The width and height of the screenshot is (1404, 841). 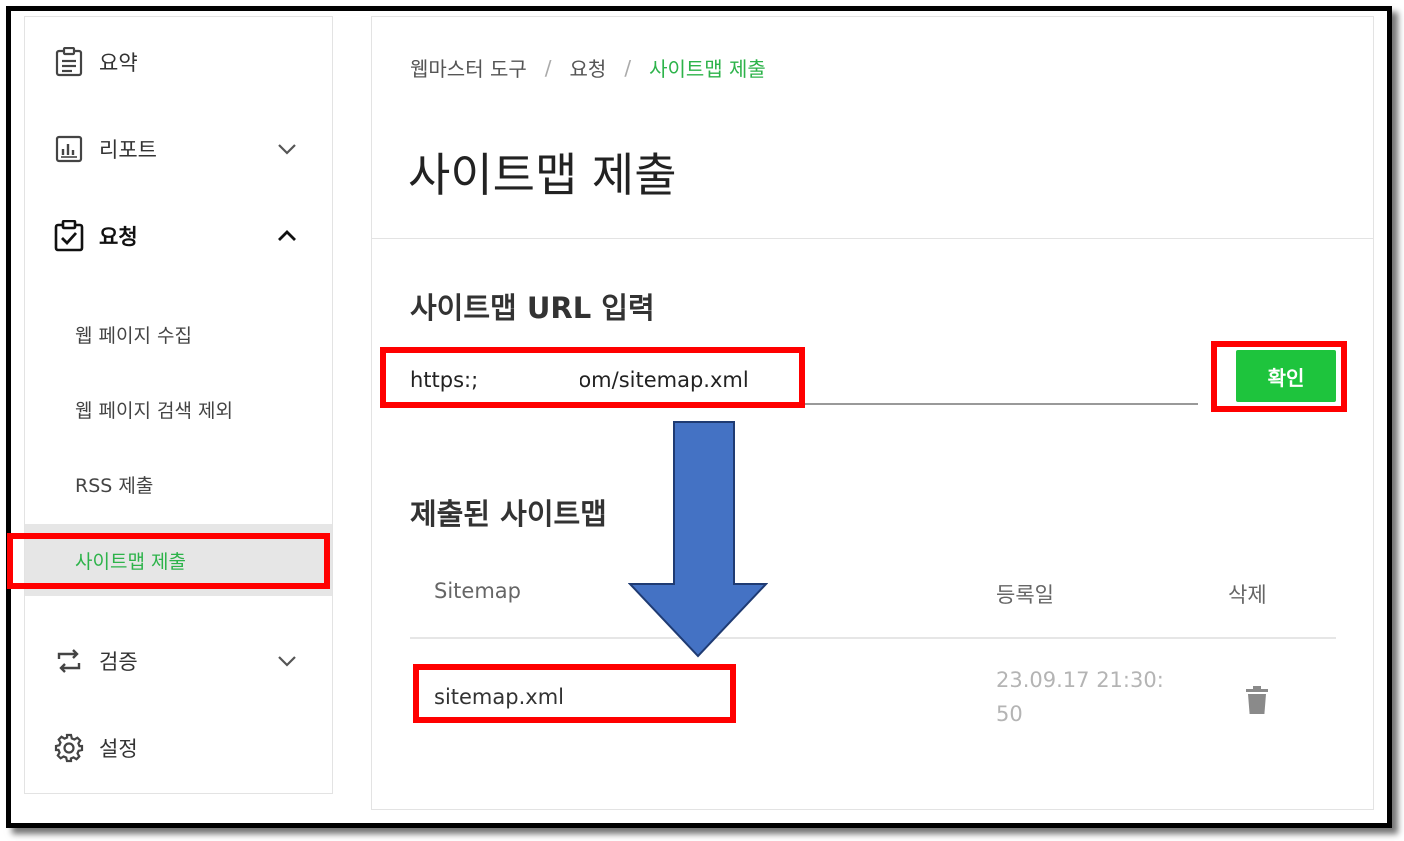 I want to click on registered-date-cell: 23.09.17 21:30: 50, so click(x=1096, y=697).